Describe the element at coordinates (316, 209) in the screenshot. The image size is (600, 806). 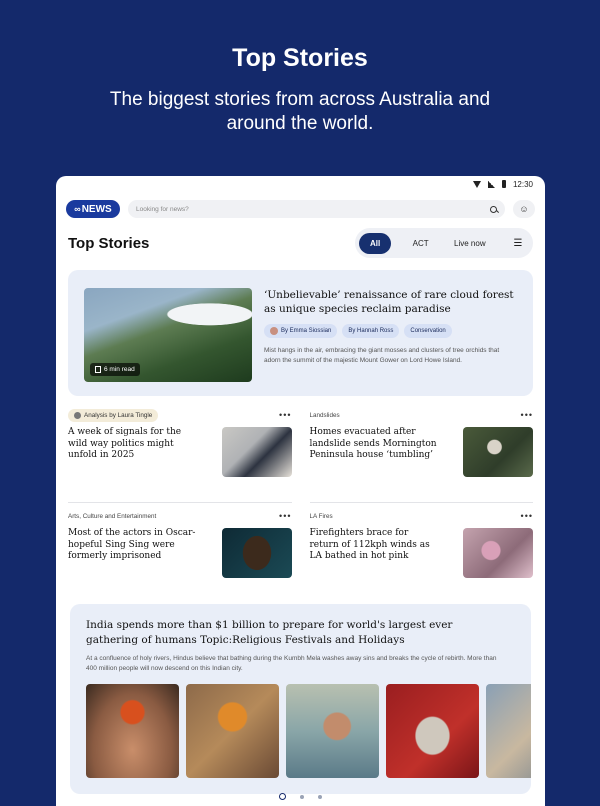
I see `search-input: Looking for news?` at that location.